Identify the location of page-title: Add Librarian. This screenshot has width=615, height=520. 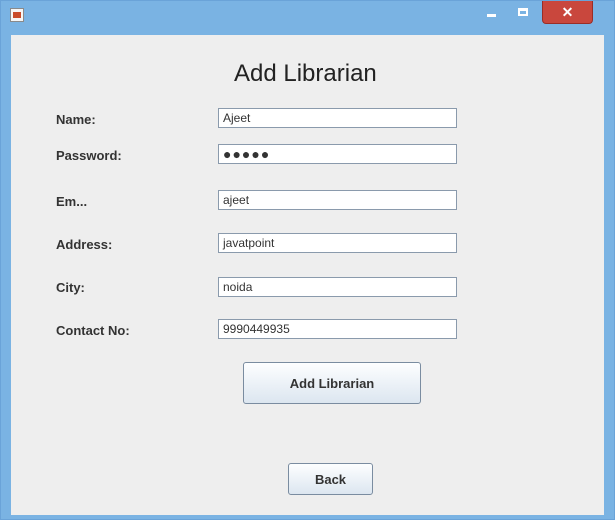
(305, 73).